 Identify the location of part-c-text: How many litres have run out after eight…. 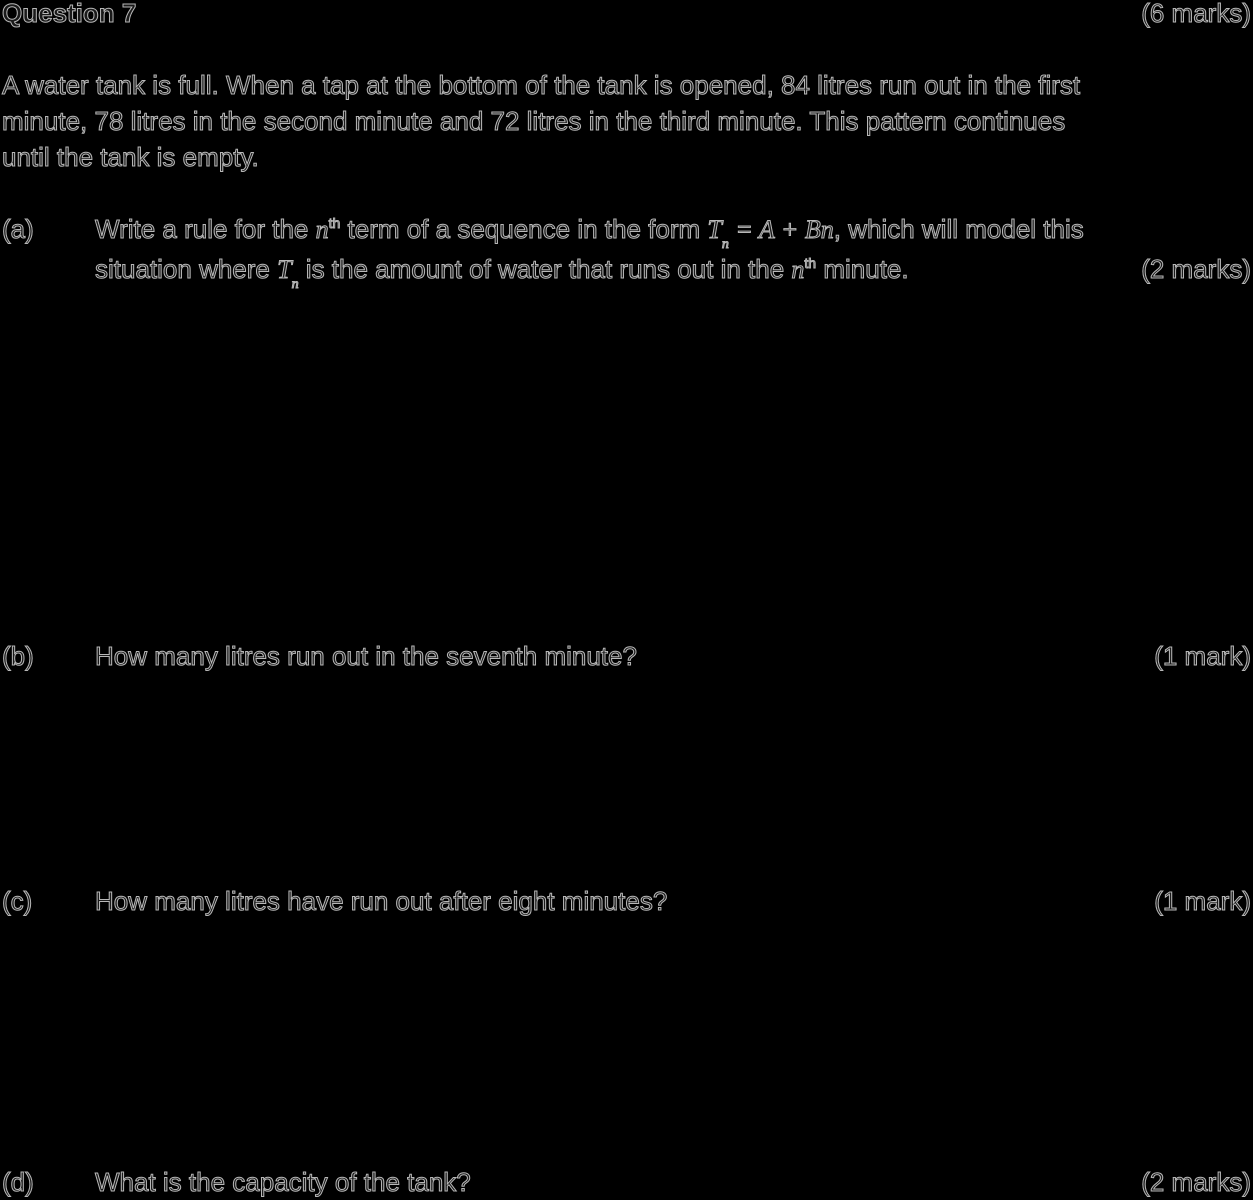
(381, 901).